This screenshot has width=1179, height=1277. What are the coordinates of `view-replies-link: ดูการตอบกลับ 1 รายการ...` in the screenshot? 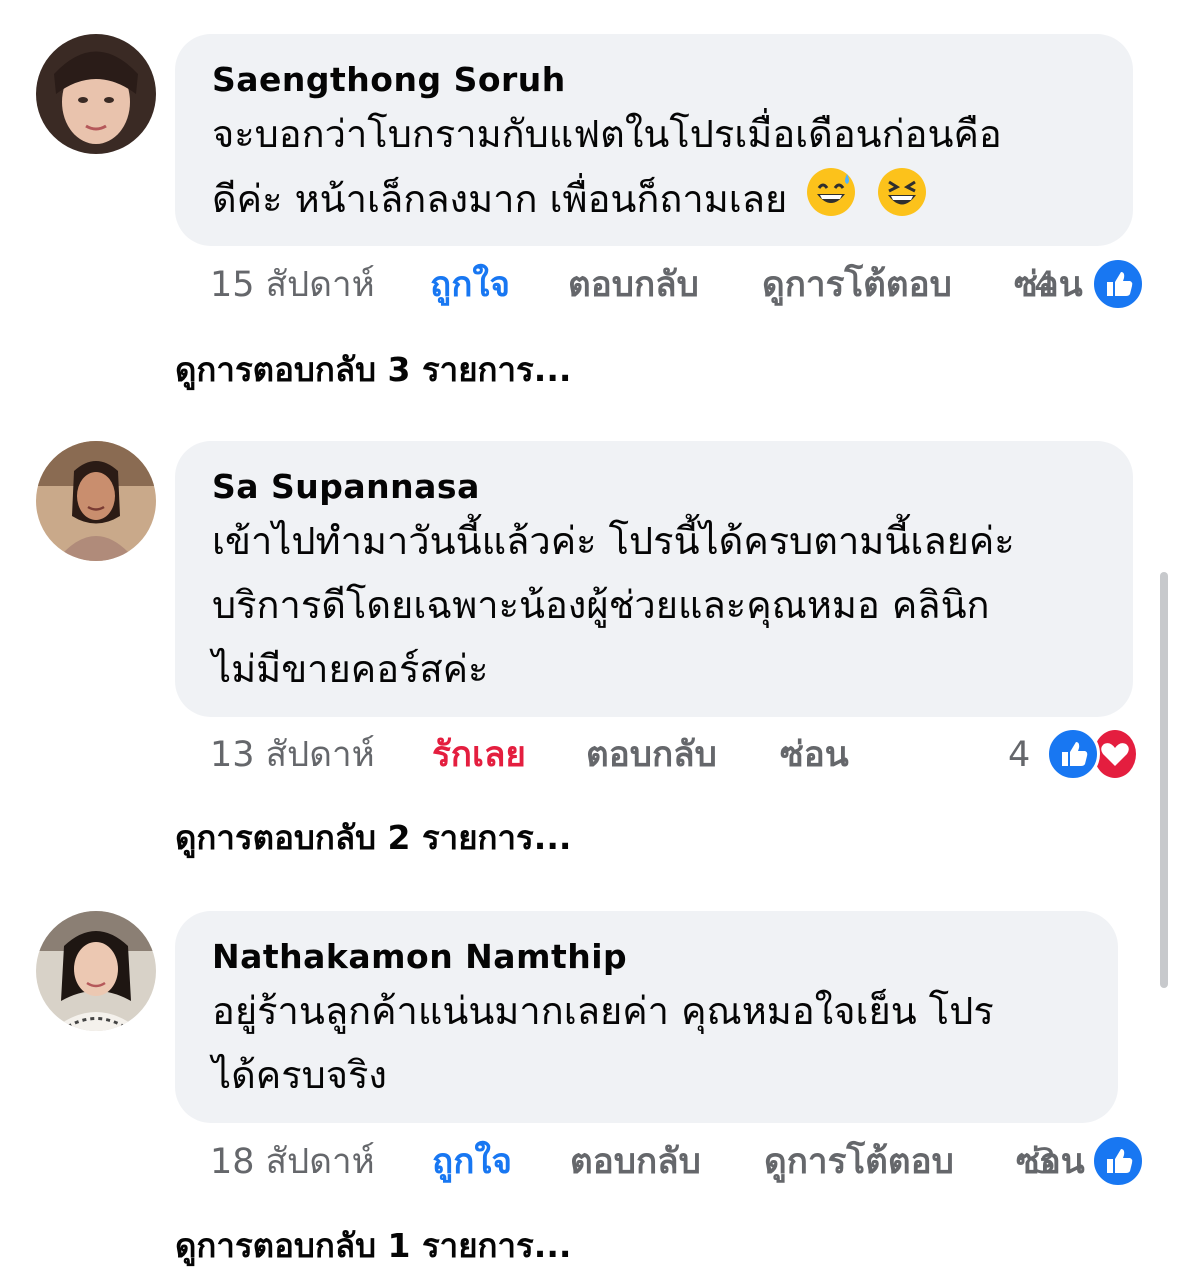 It's located at (373, 1246).